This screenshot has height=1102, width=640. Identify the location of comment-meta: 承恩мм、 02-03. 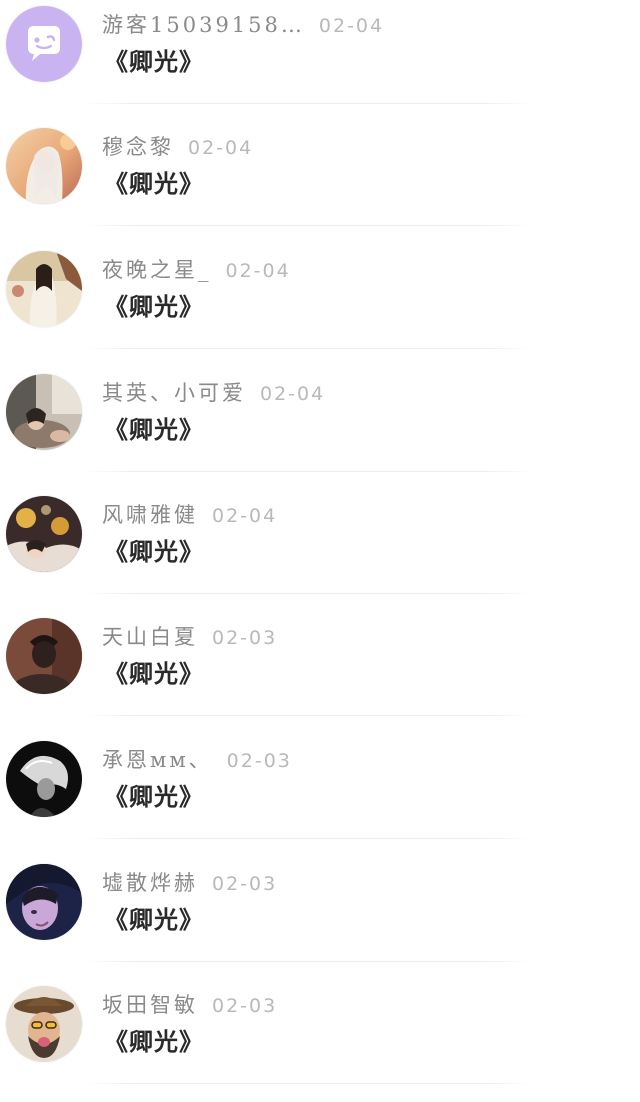
(197, 760).